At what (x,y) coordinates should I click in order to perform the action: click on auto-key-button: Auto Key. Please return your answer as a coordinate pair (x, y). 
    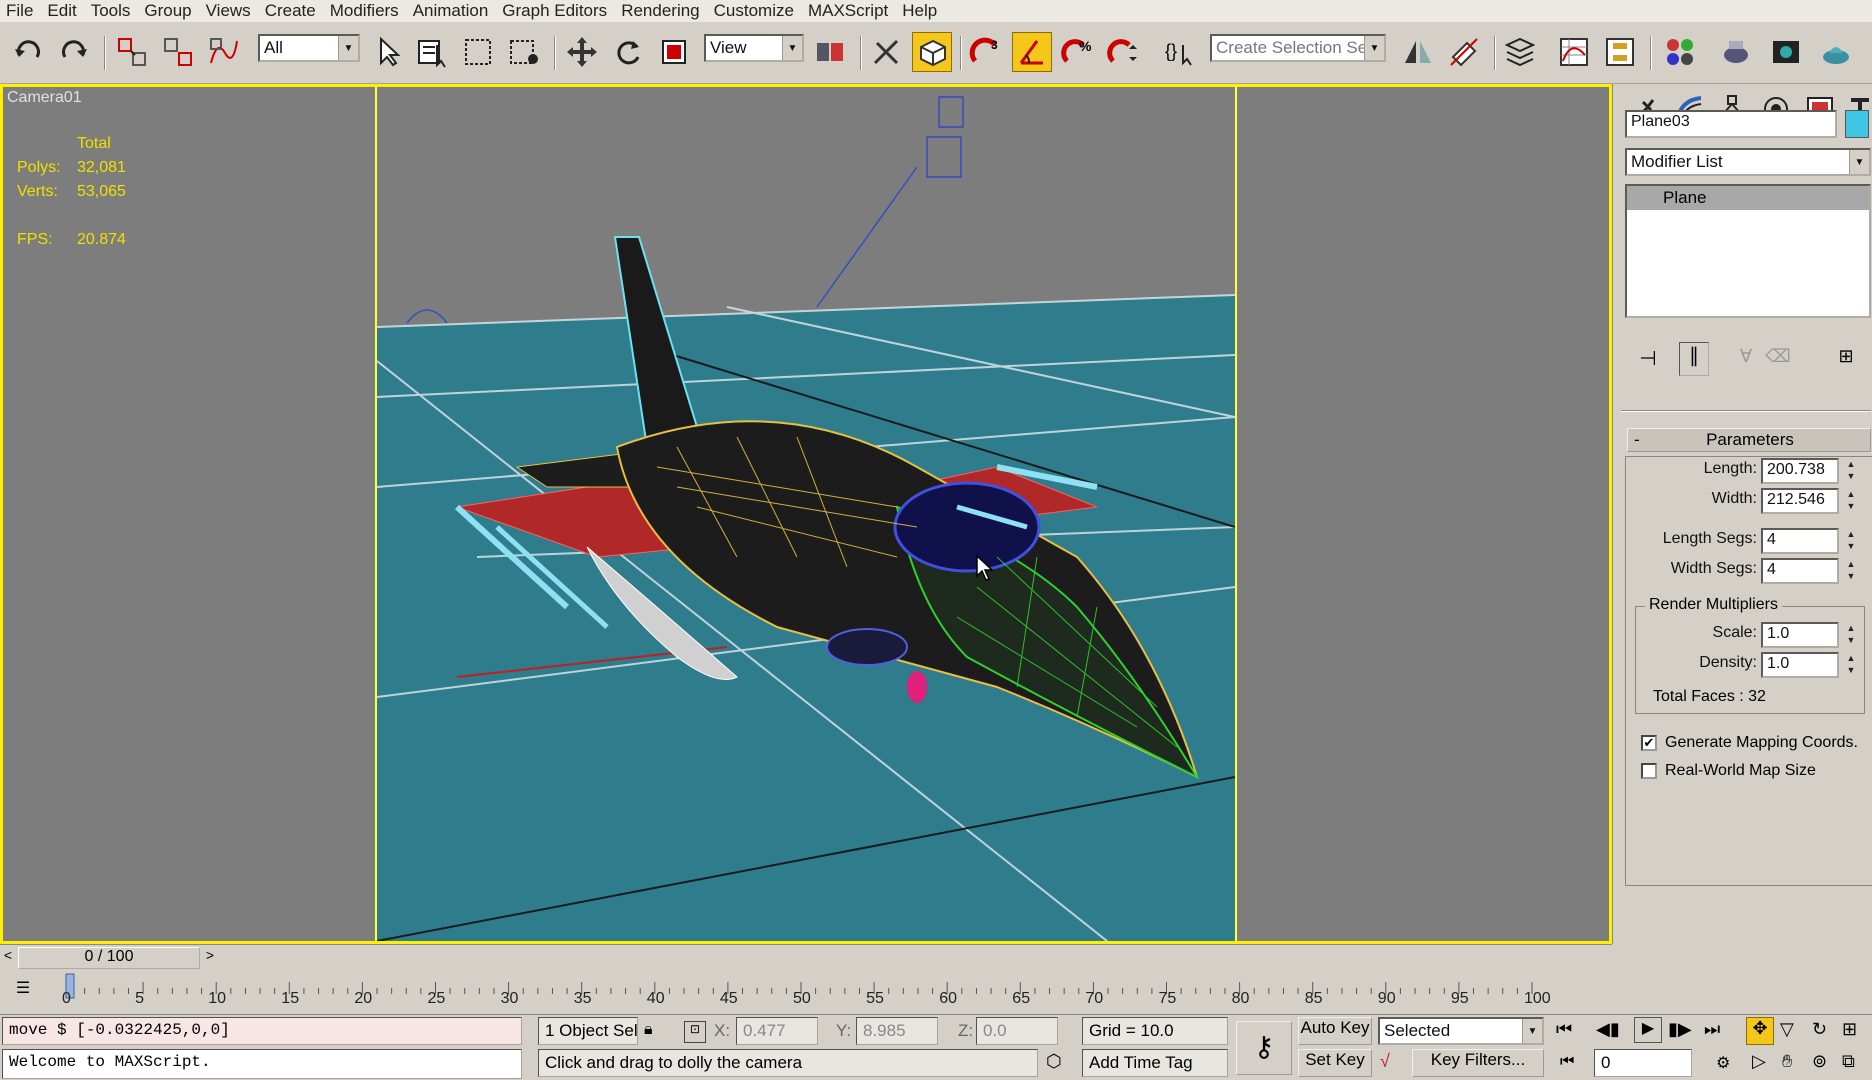
    Looking at the image, I should click on (1335, 1031).